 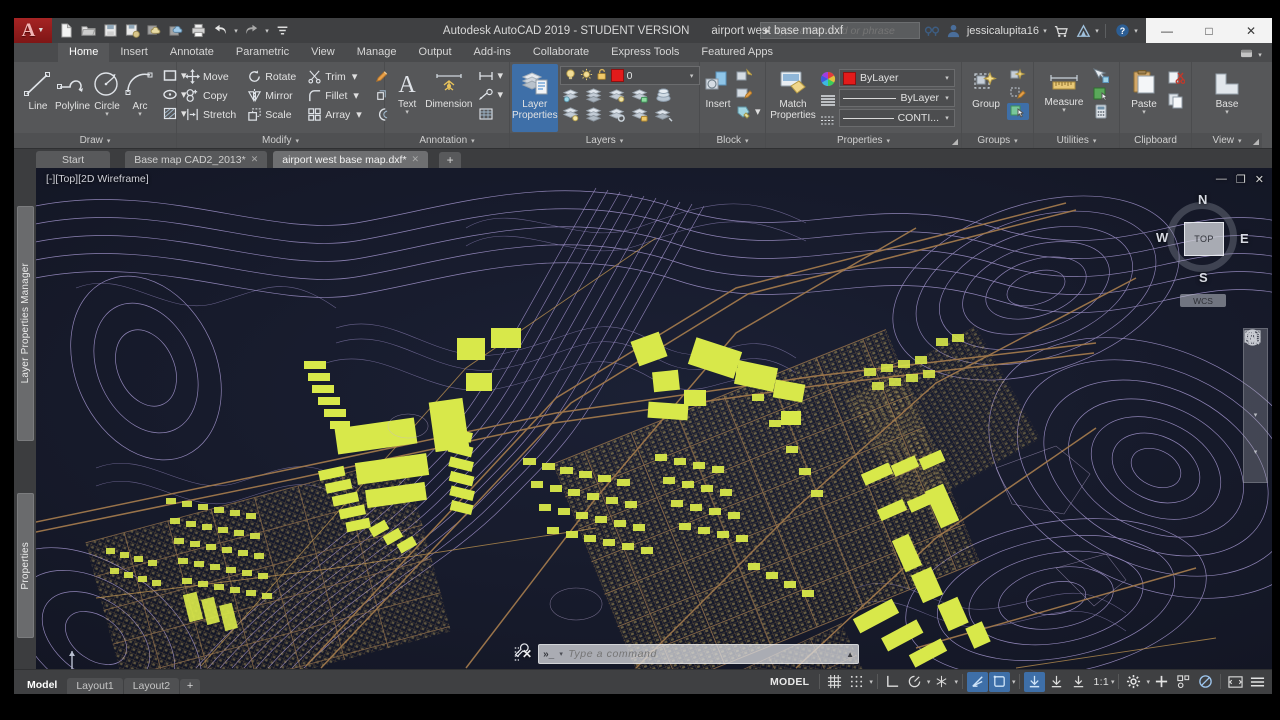 I want to click on leader-dropdown-icon: ▾, so click(x=500, y=94).